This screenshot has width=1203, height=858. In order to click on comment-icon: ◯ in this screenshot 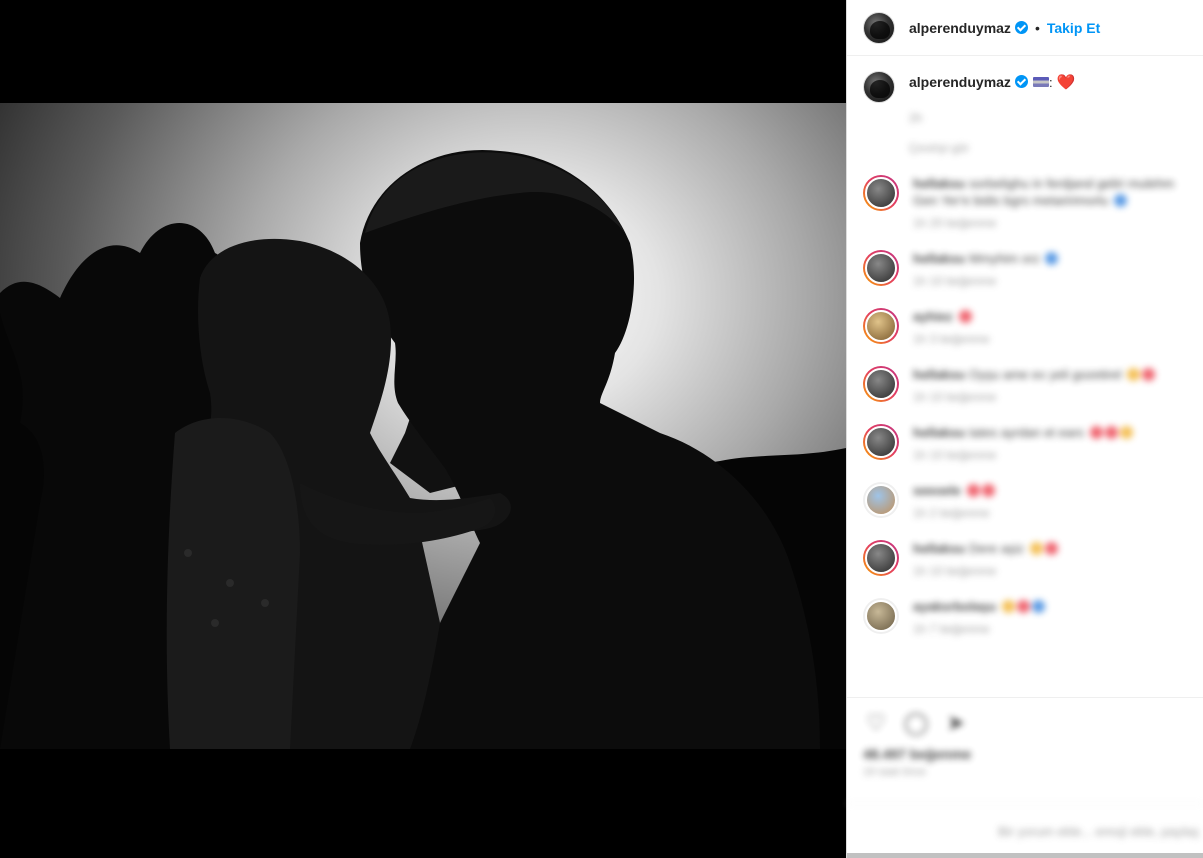, I will do `click(916, 723)`.